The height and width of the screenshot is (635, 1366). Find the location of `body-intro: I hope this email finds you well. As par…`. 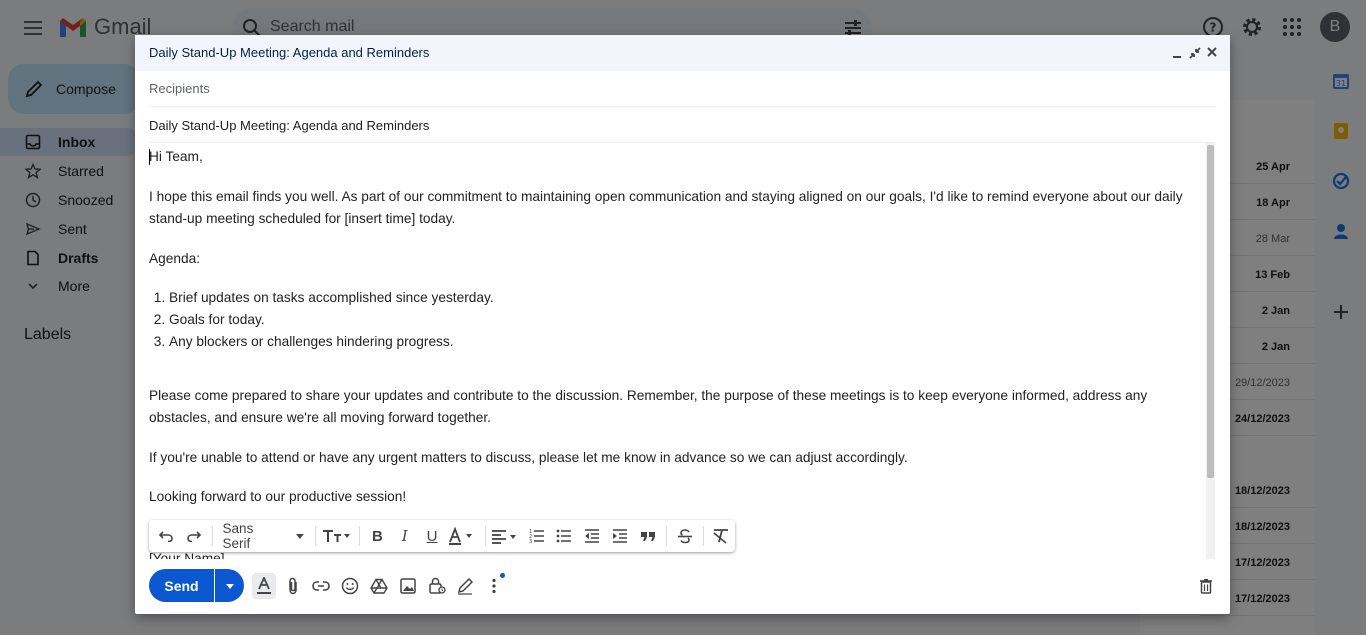

body-intro: I hope this email finds you well. As par… is located at coordinates (666, 207).